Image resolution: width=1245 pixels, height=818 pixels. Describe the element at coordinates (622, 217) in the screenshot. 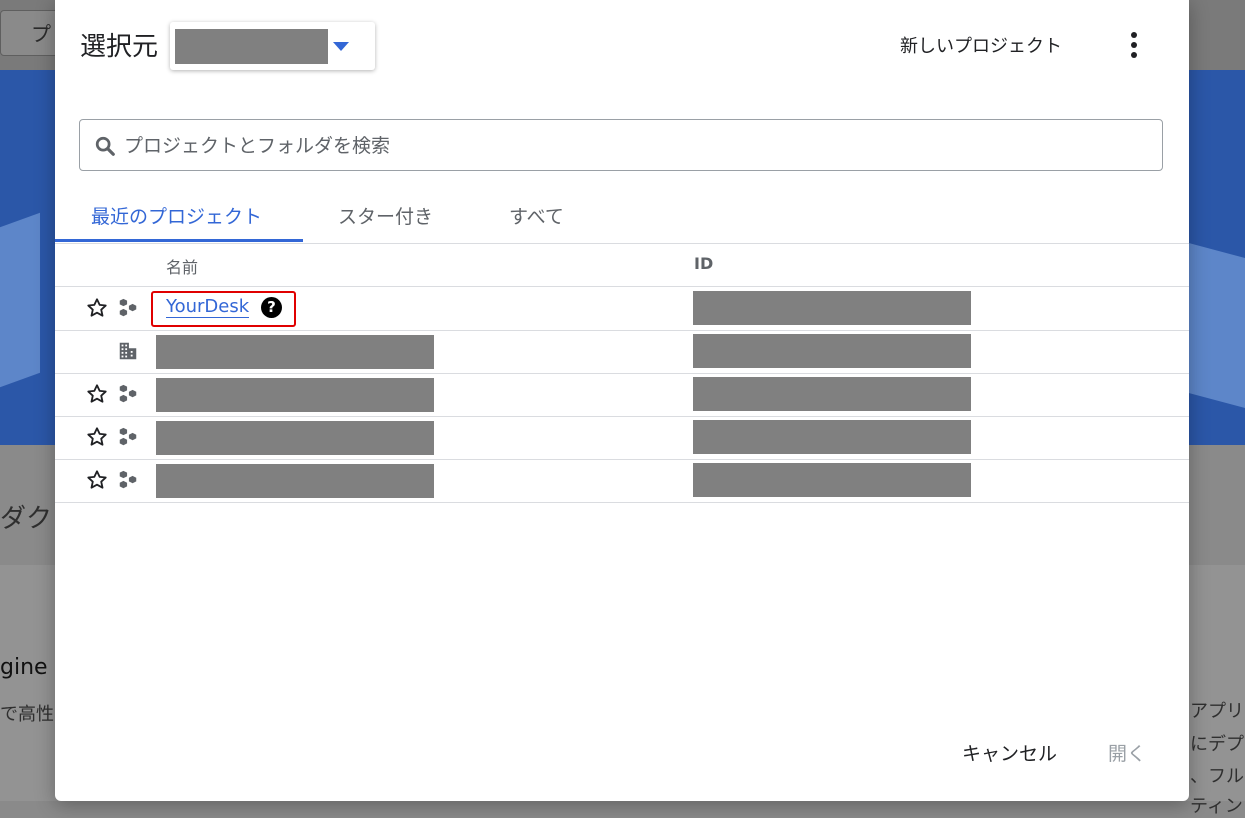

I see `tab-bar: 最近のプロジェクト スター付き すべて` at that location.